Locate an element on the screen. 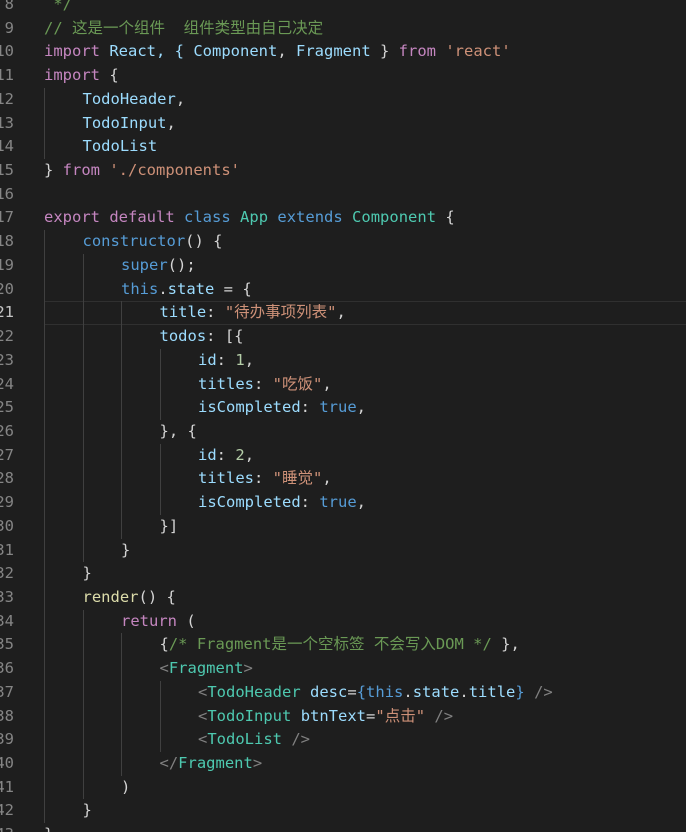  code-token: "待办事项列表" is located at coordinates (280, 312).